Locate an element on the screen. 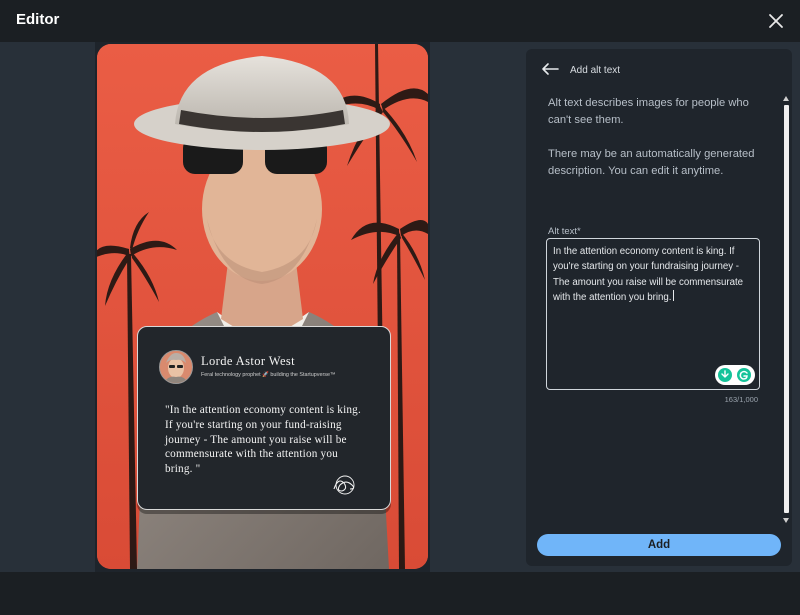 This screenshot has width=800, height=615. back-arrow-icon is located at coordinates (550, 69).